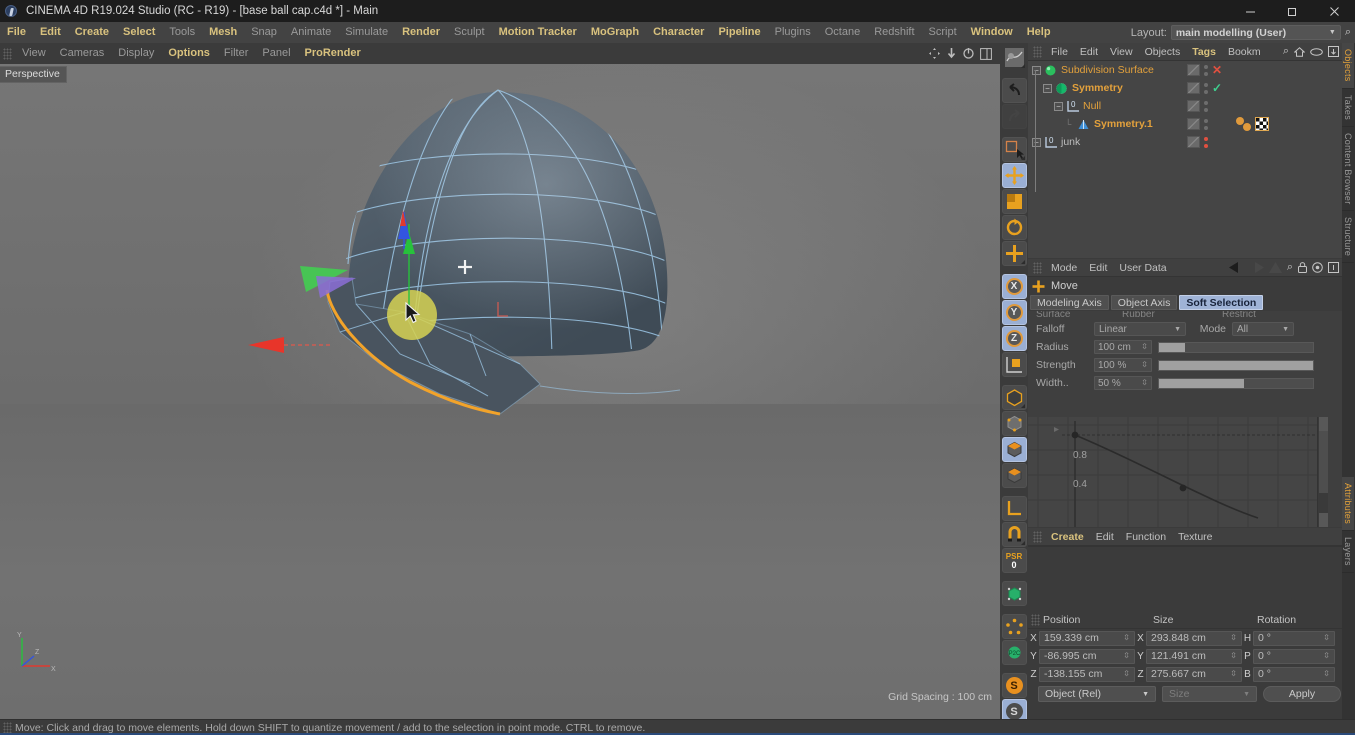 This screenshot has width=1355, height=735. I want to click on width-slider, so click(1236, 383).